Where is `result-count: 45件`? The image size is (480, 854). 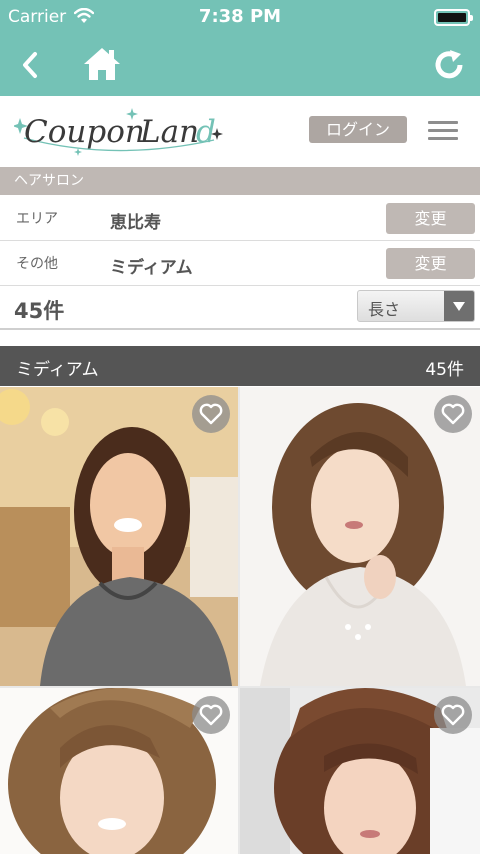
result-count: 45件 is located at coordinates (39, 311).